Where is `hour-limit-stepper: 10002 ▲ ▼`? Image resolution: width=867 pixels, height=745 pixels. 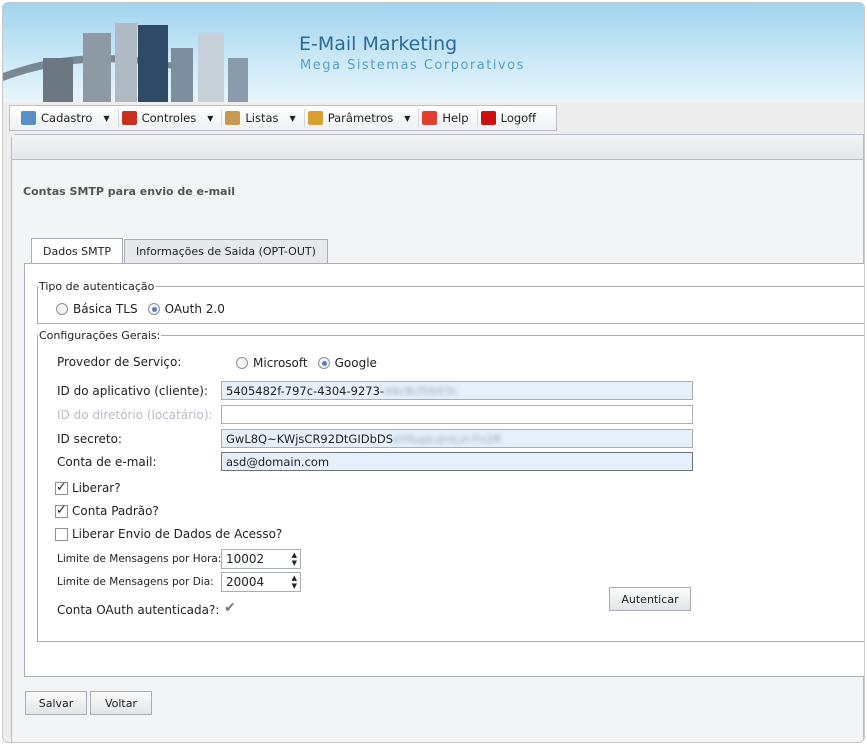 hour-limit-stepper: 10002 ▲ ▼ is located at coordinates (261, 559).